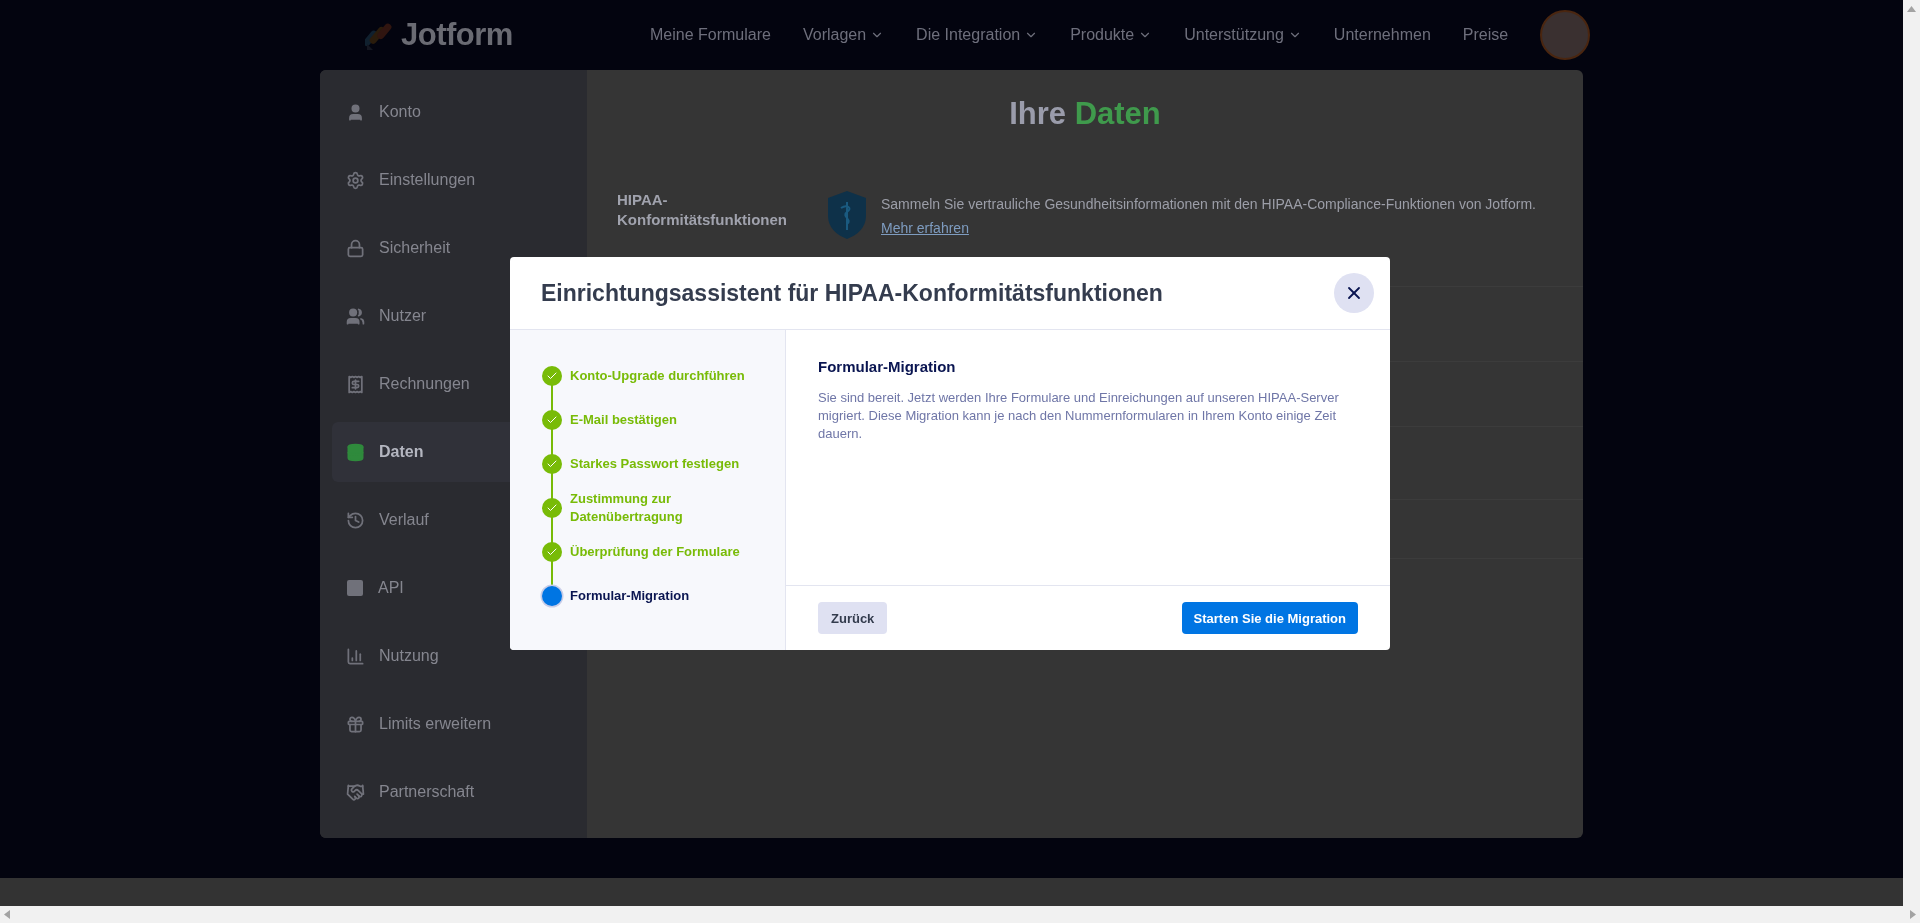 This screenshot has width=1920, height=923. Describe the element at coordinates (702, 210) in the screenshot. I see `section-label: HIPAA-Konformitätsfunktionen` at that location.